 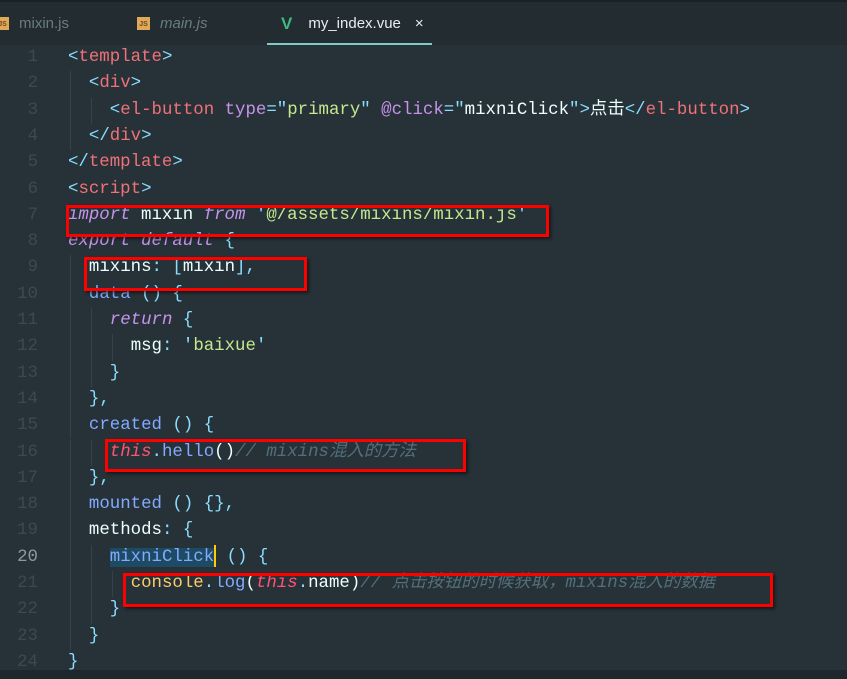 I want to click on line-number: 11, so click(x=27, y=320).